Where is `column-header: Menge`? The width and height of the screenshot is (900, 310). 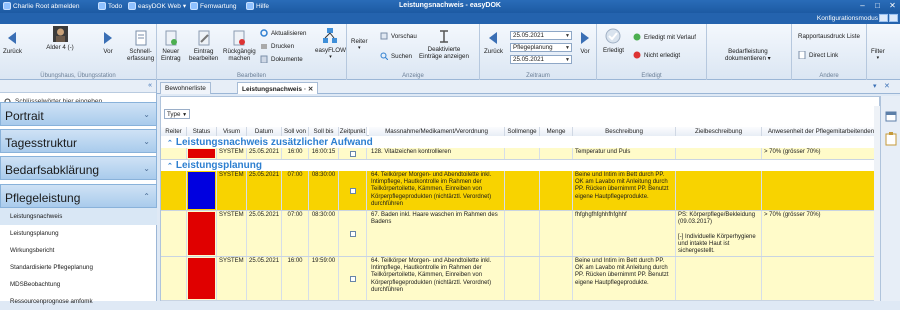
column-header: Menge is located at coordinates (556, 131).